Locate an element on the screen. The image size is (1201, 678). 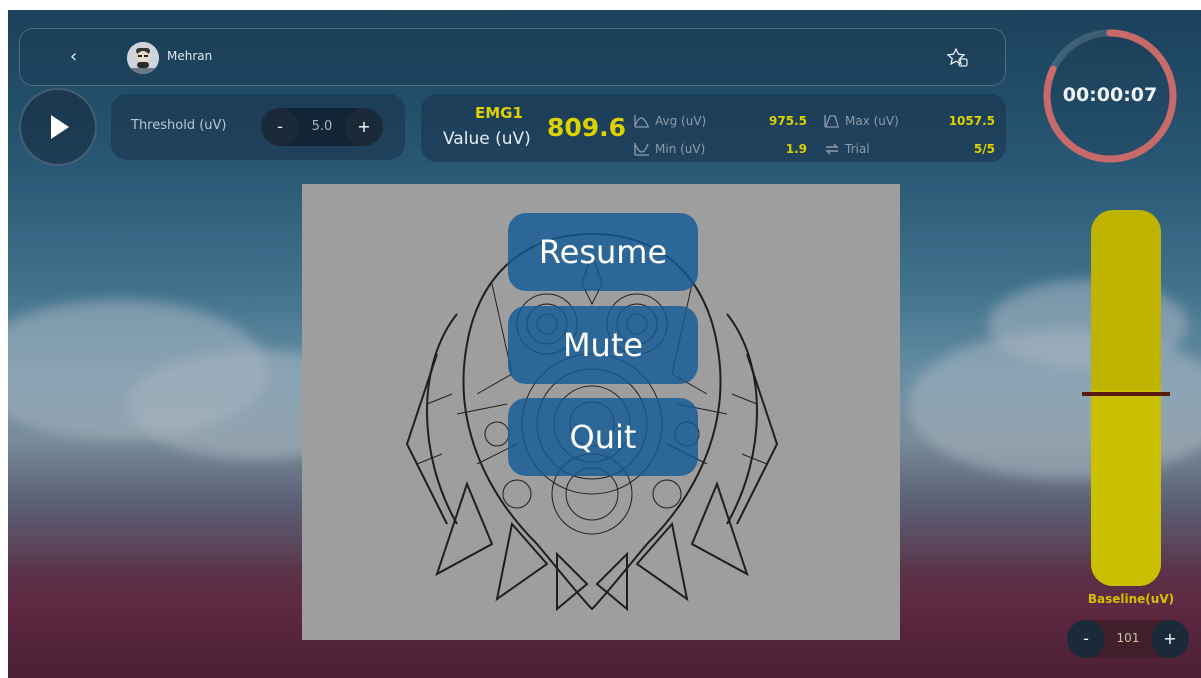
favorite-button is located at coordinates (957, 58).